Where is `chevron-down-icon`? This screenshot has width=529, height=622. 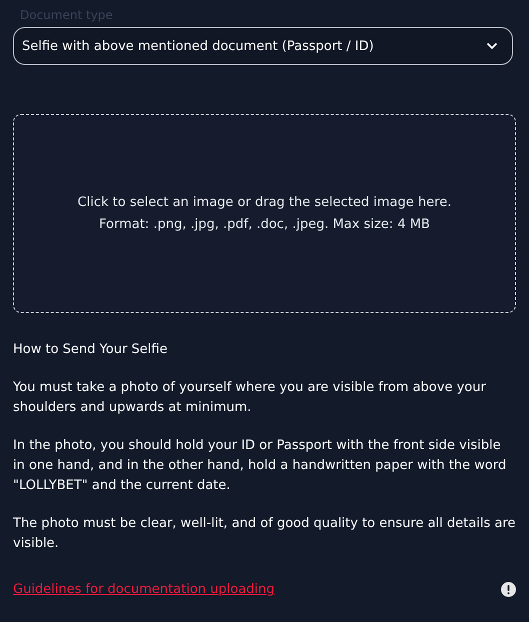 chevron-down-icon is located at coordinates (492, 46).